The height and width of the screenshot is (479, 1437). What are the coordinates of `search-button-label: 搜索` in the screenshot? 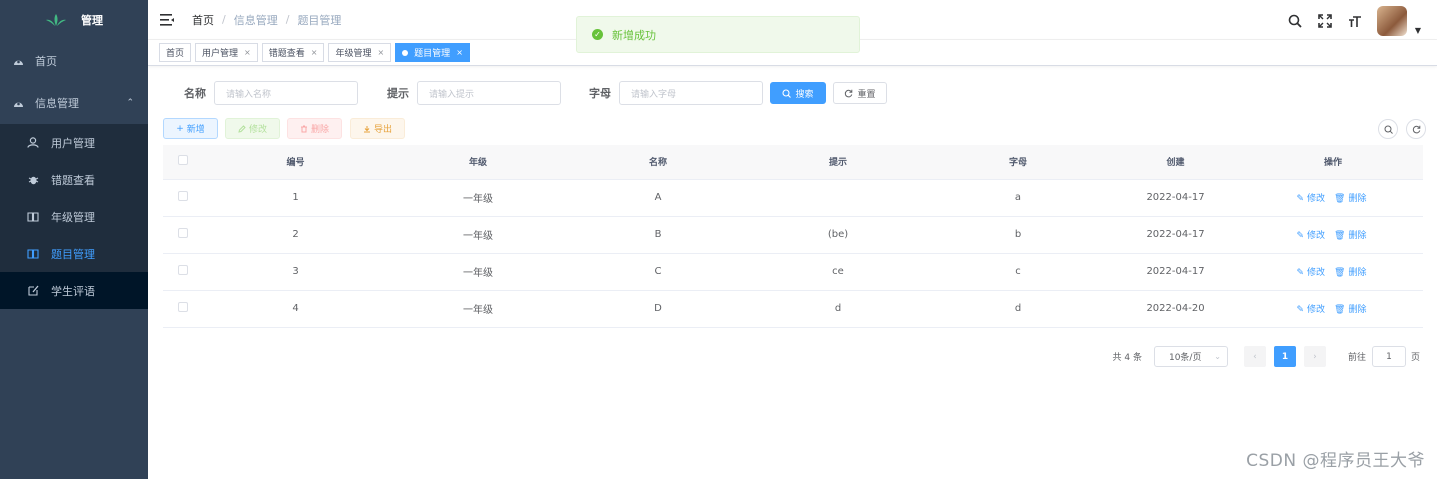 It's located at (804, 94).